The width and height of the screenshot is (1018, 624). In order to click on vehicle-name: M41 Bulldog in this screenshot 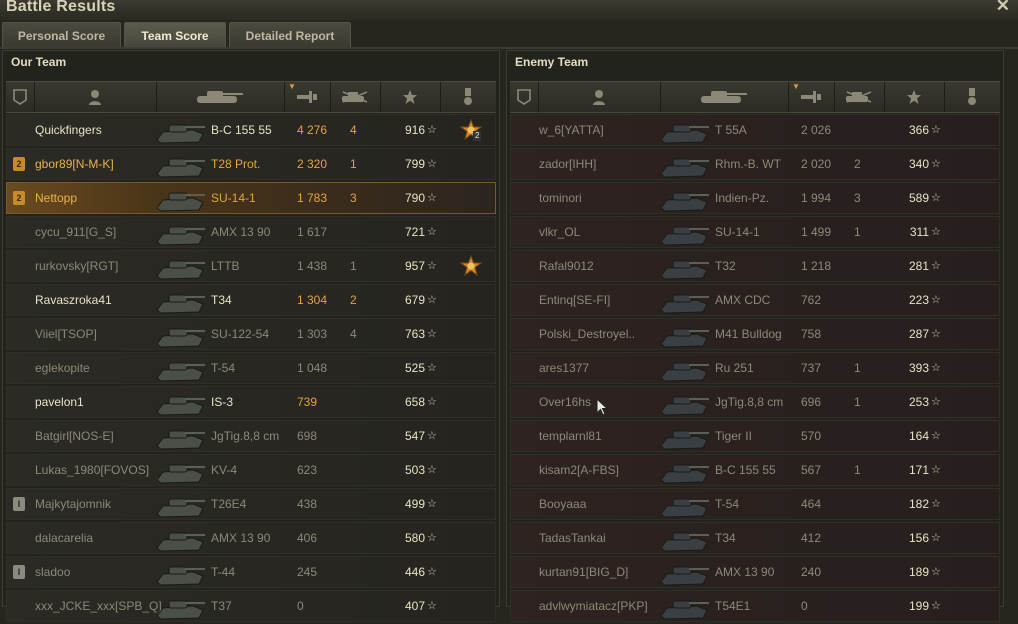, I will do `click(748, 334)`.